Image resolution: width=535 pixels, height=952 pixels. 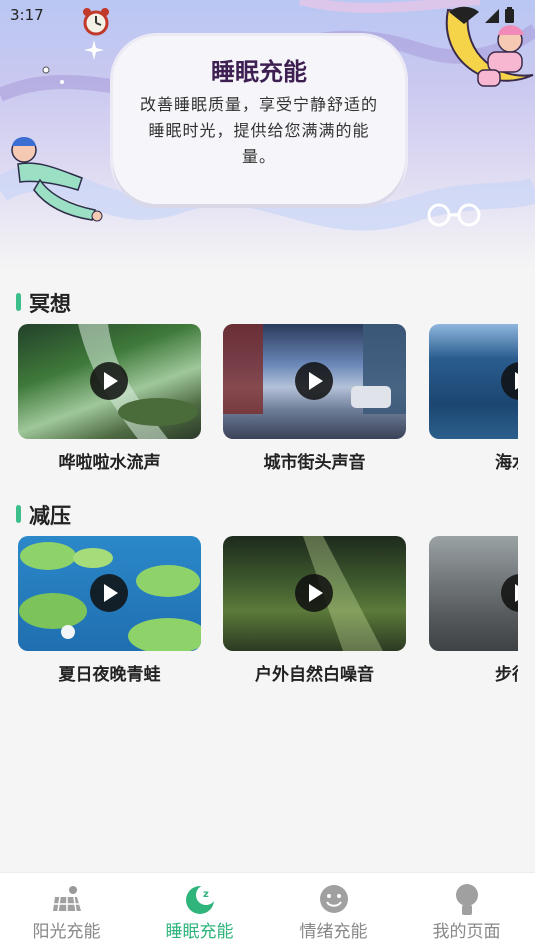 What do you see at coordinates (66, 932) in the screenshot?
I see `tab-label: 阳光充能` at bounding box center [66, 932].